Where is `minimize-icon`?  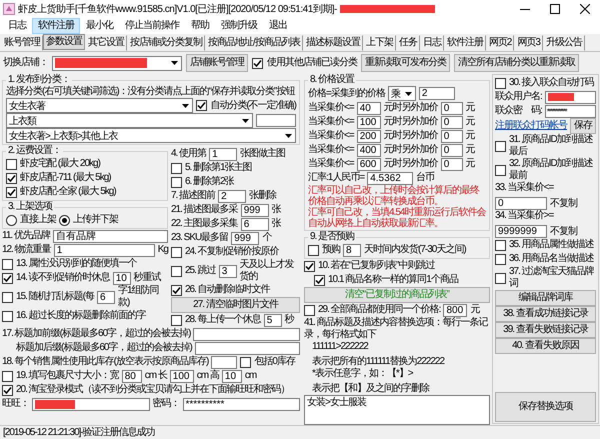
minimize-icon is located at coordinates (525, 9).